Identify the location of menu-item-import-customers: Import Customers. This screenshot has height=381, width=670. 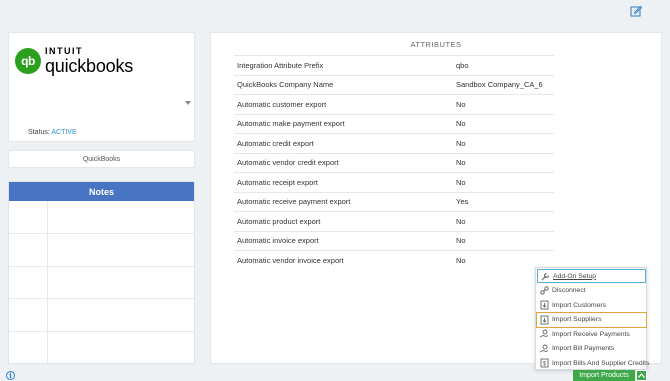
(591, 305).